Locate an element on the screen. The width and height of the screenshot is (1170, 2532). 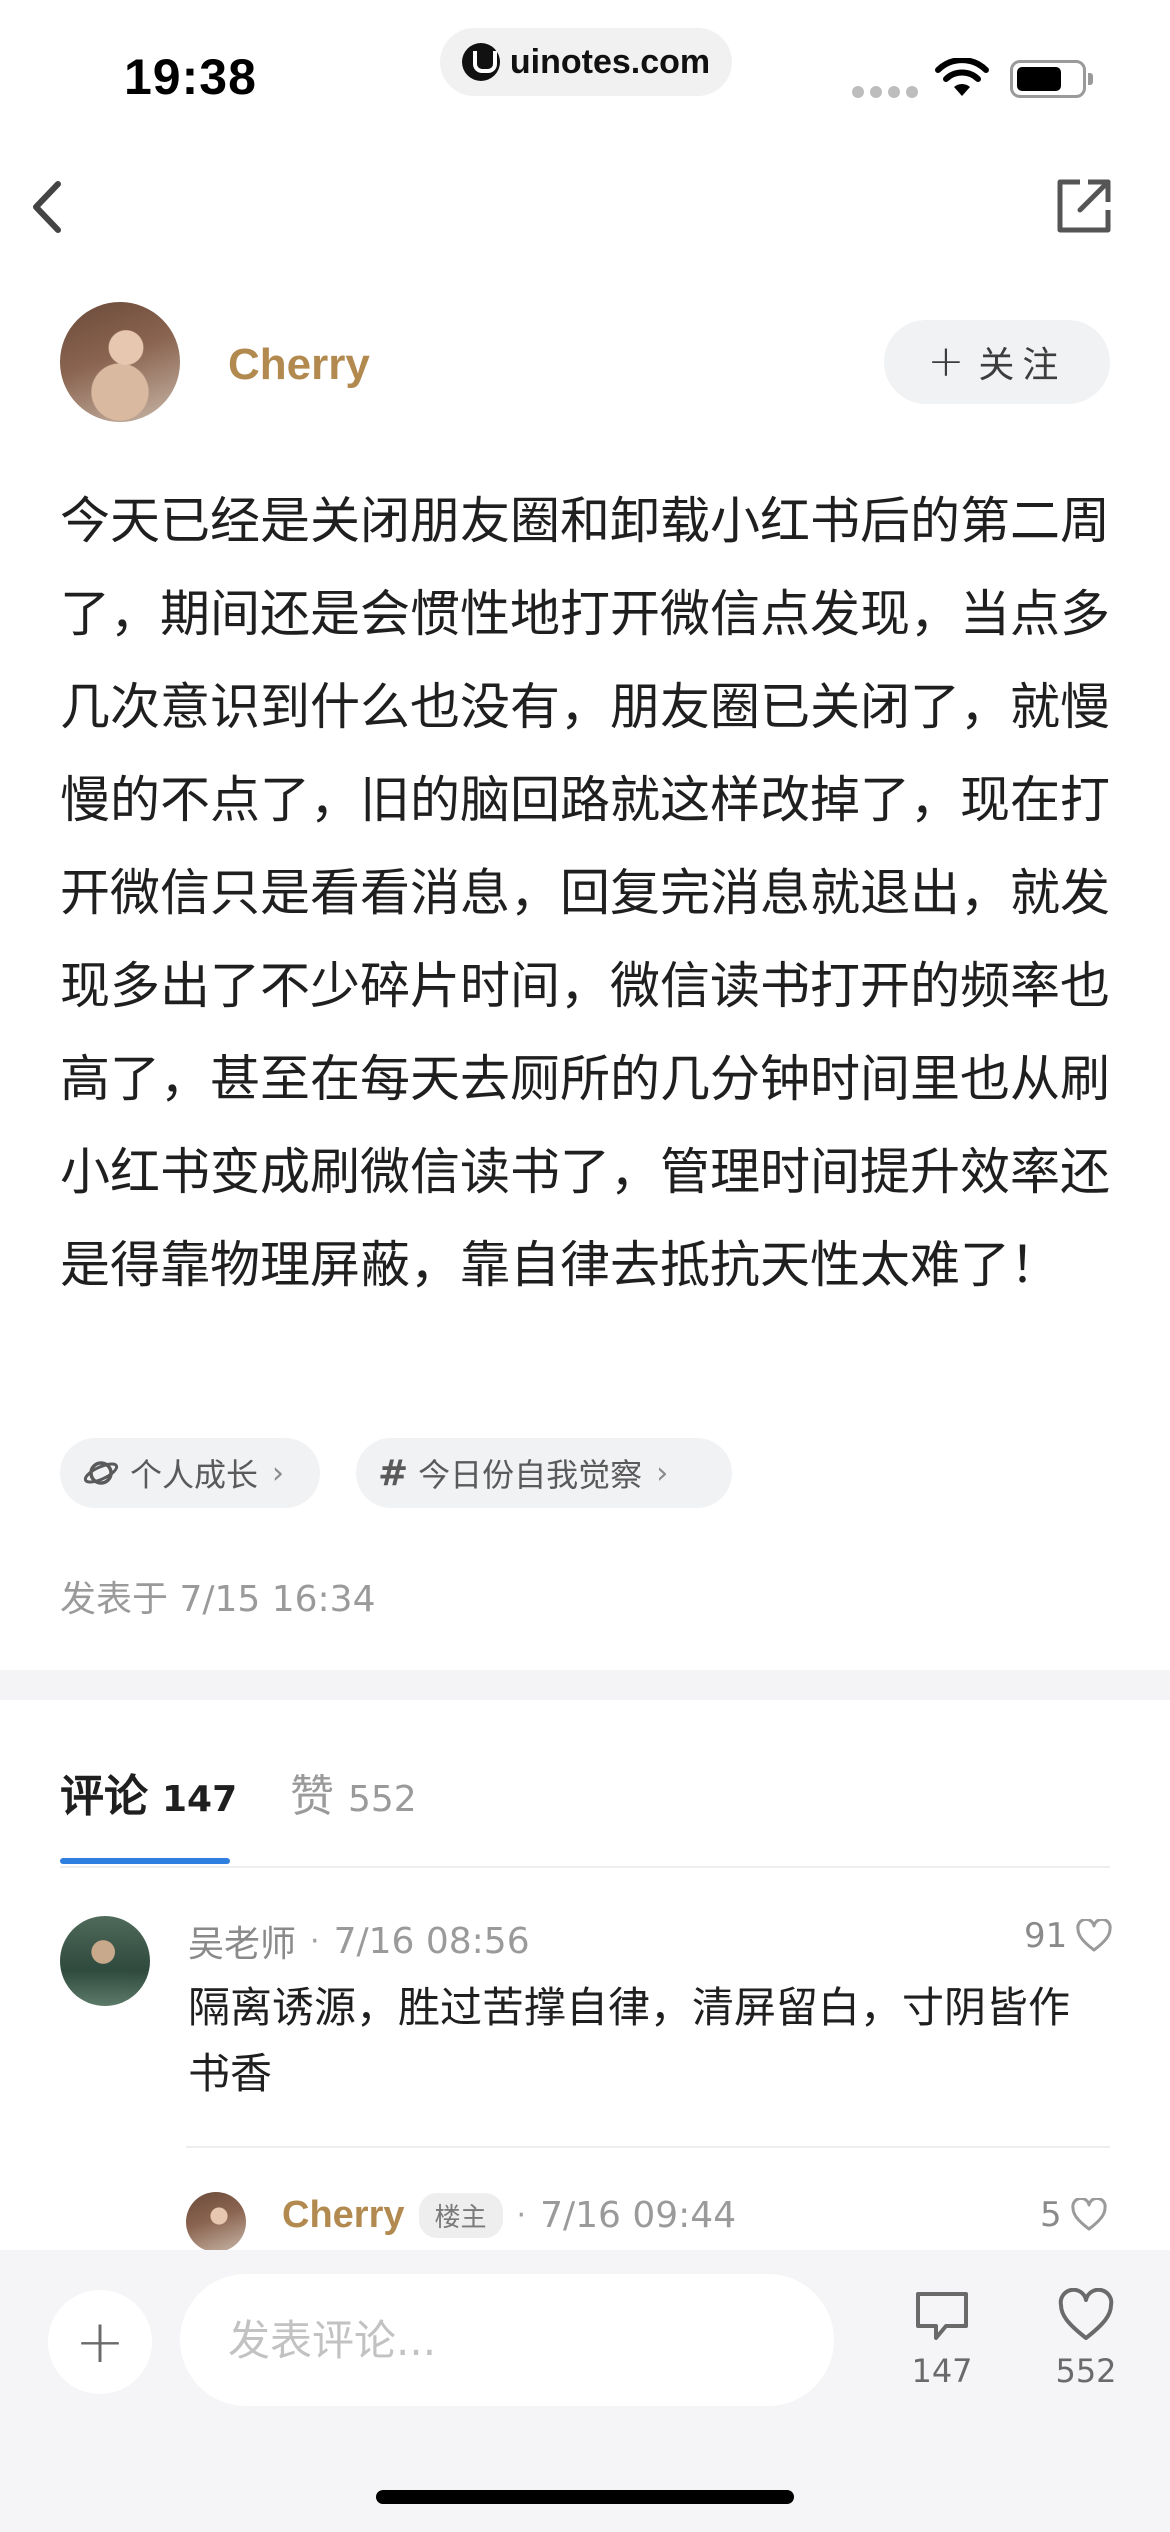
reply-avatar is located at coordinates (216, 2222).